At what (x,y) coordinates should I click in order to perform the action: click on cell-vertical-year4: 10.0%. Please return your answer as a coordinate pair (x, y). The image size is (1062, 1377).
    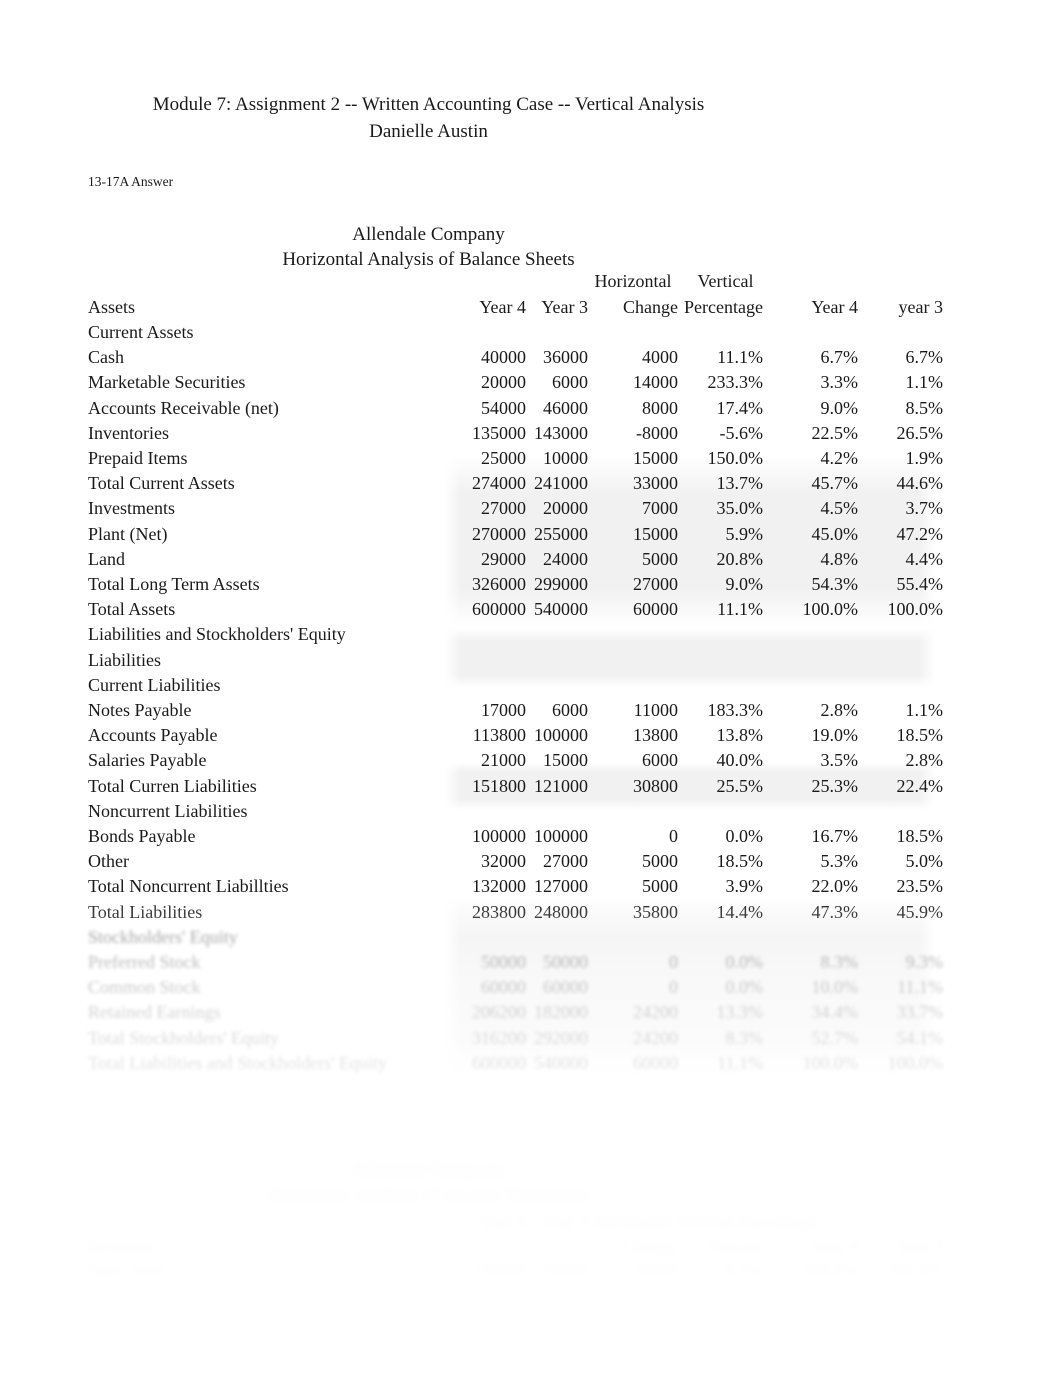
    Looking at the image, I should click on (835, 987).